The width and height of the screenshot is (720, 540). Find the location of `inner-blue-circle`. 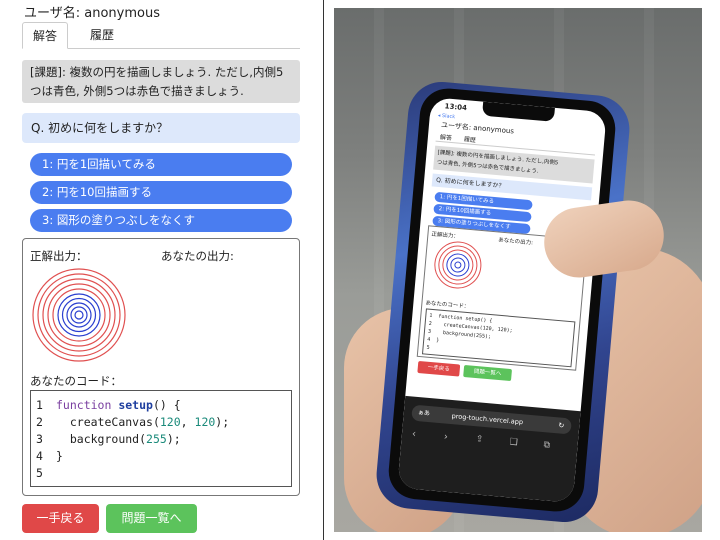

inner-blue-circle is located at coordinates (79, 315).